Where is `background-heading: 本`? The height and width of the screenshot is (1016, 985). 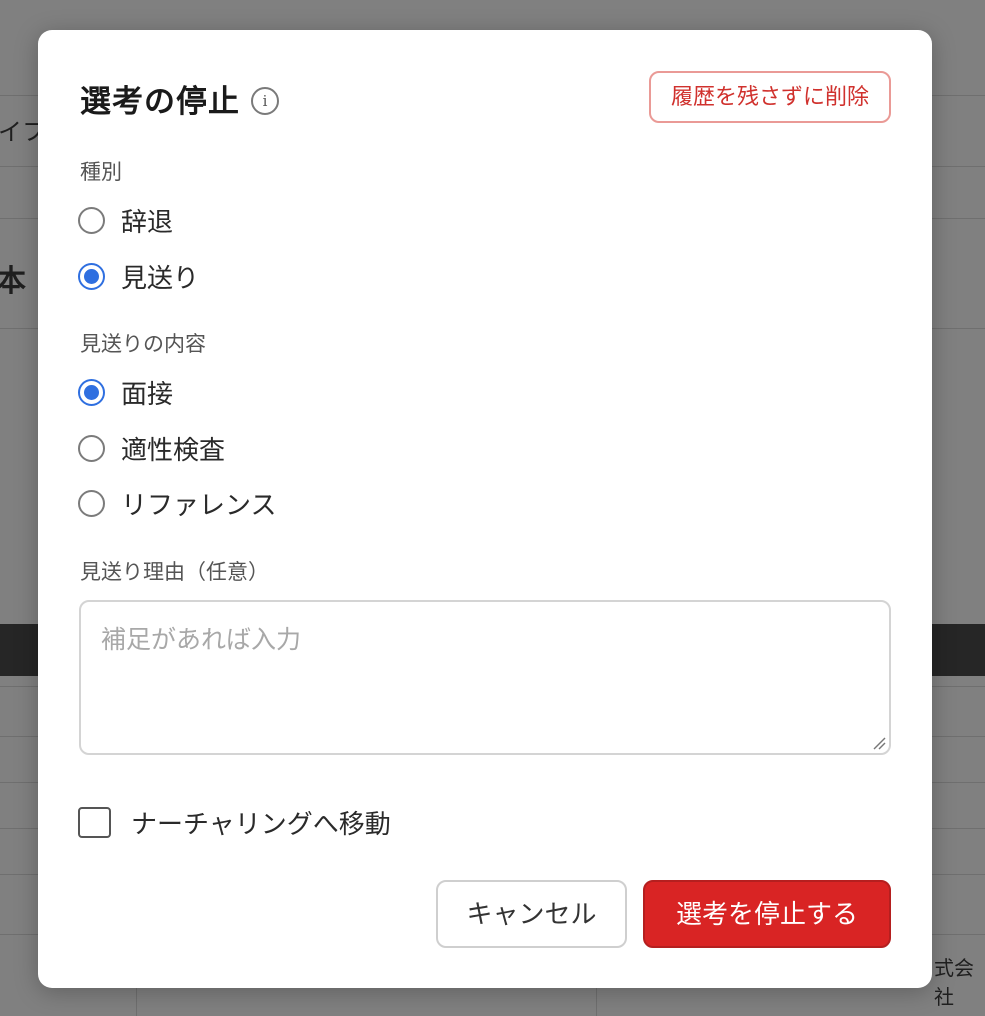
background-heading: 本 is located at coordinates (13, 281).